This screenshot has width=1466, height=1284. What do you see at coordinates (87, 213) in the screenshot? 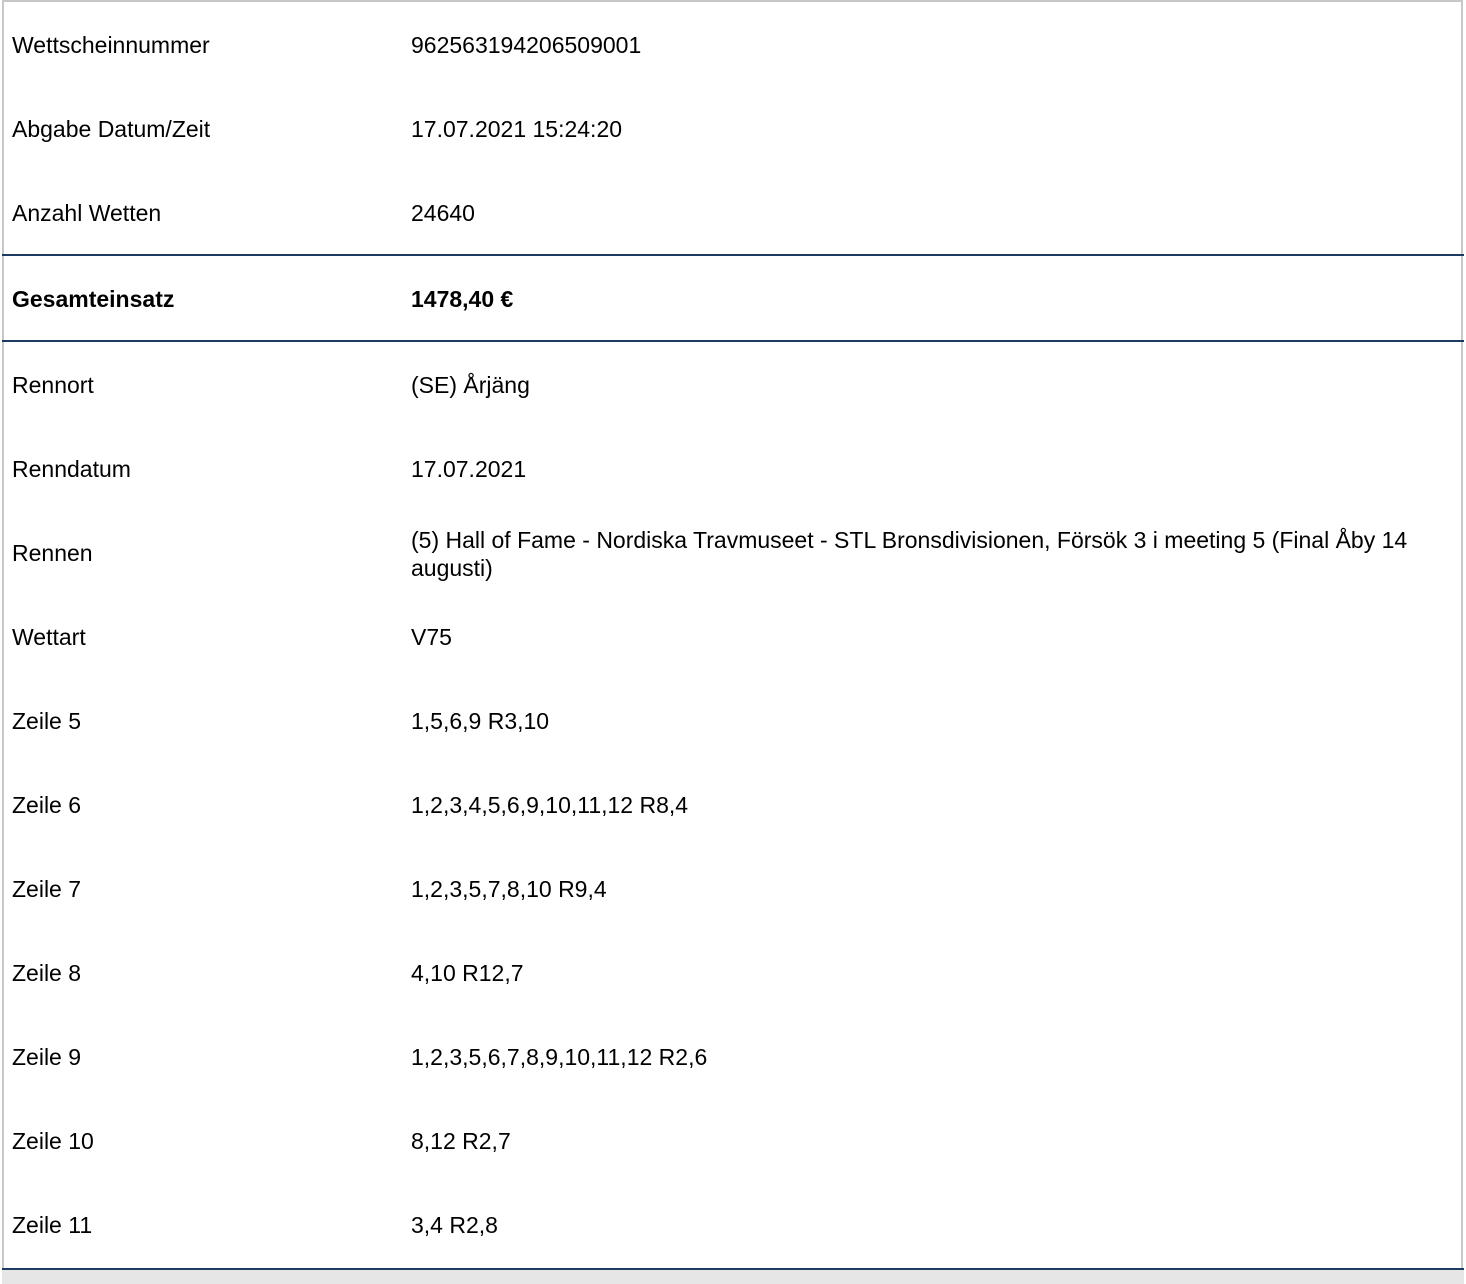
I see `bet-count-label: Anzahl Wetten` at bounding box center [87, 213].